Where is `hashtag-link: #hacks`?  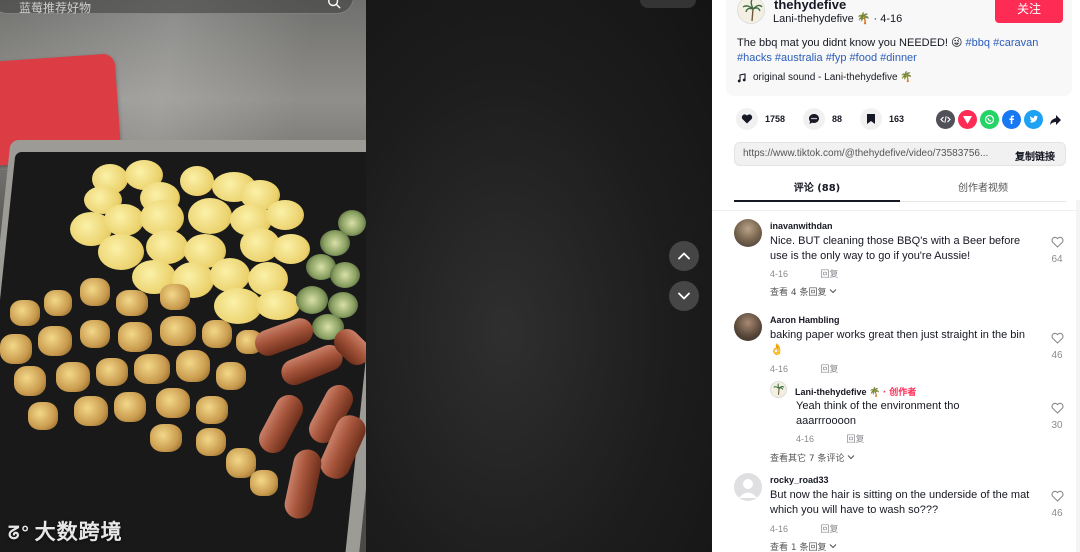
hashtag-link: #hacks is located at coordinates (754, 58).